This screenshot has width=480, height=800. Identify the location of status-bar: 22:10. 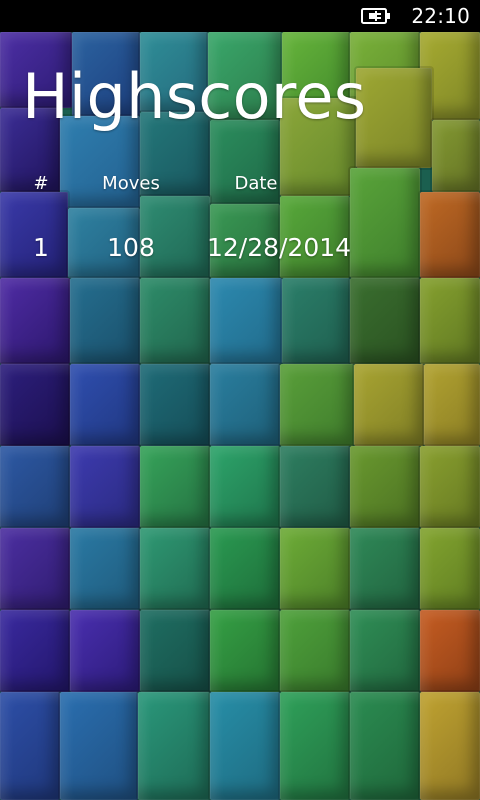
(240, 16).